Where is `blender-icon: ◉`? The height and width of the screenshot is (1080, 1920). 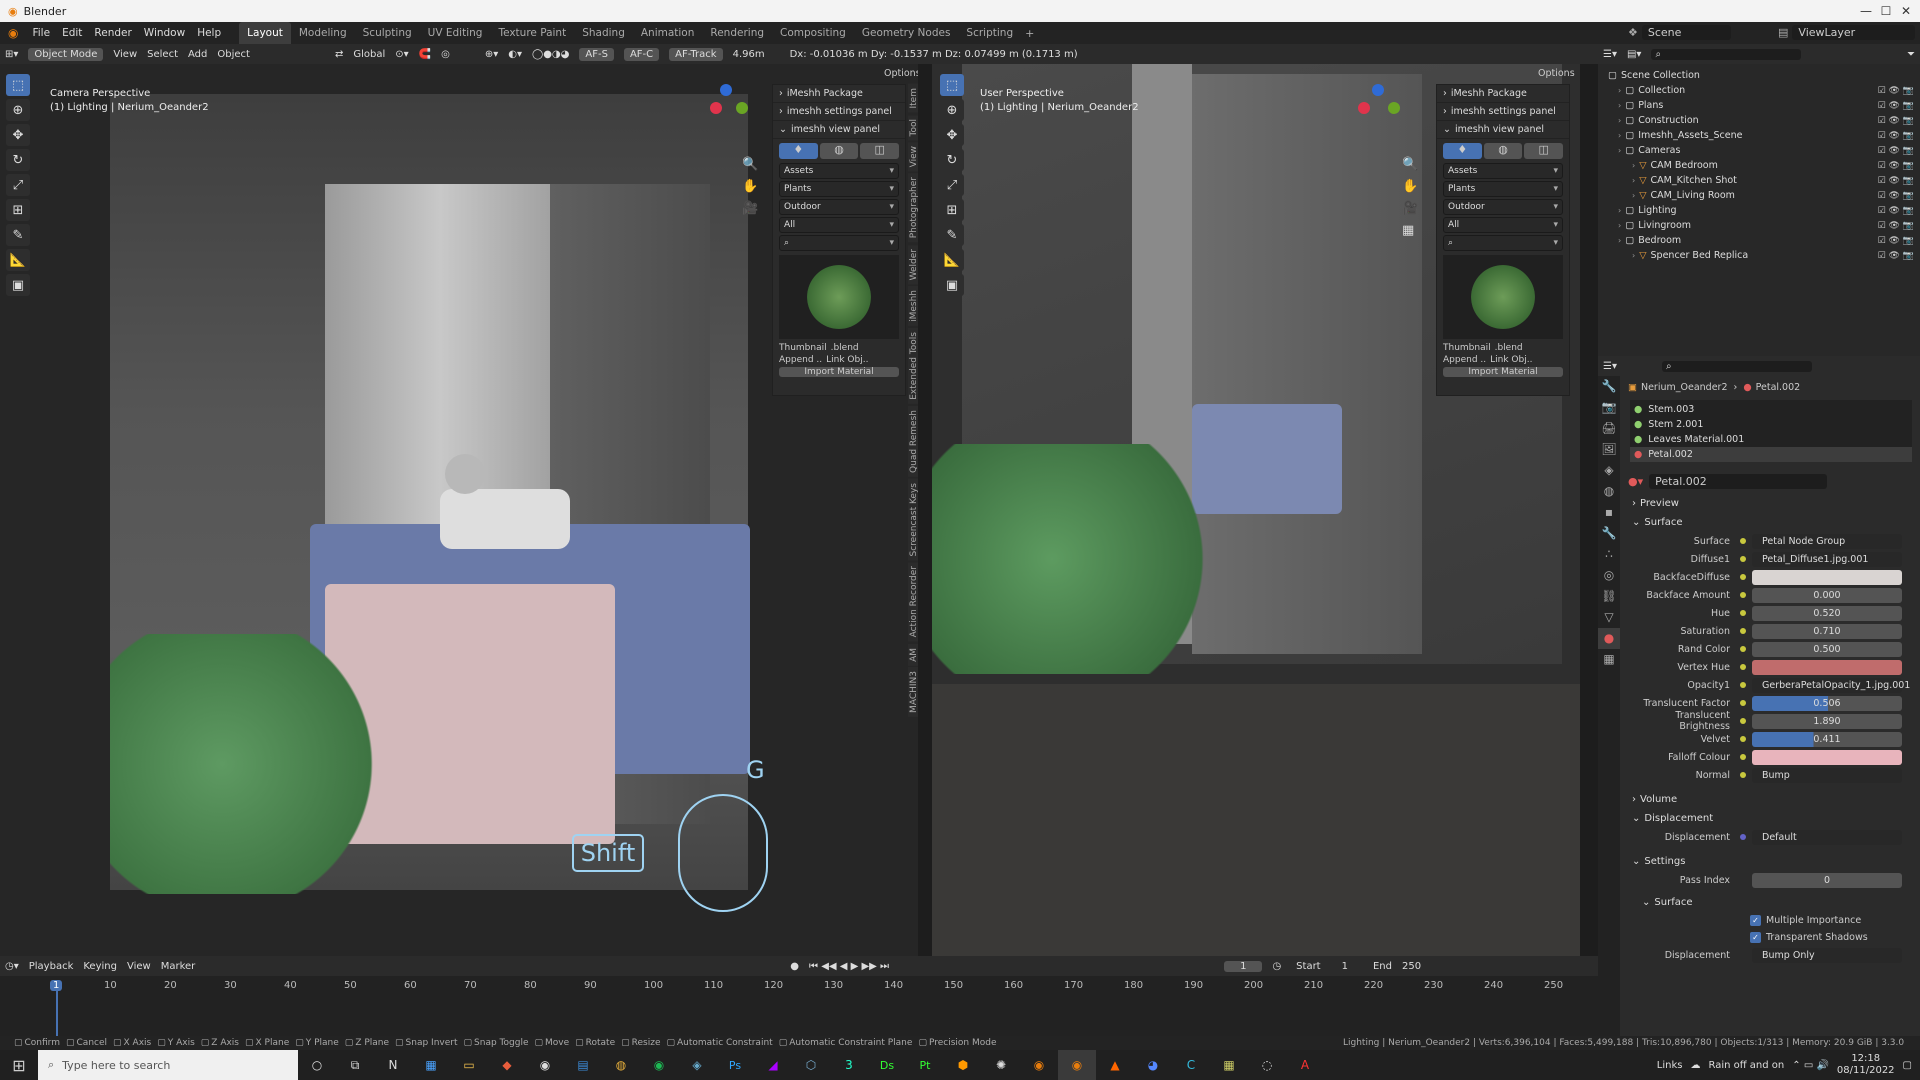
blender-icon: ◉ is located at coordinates (1039, 1065).